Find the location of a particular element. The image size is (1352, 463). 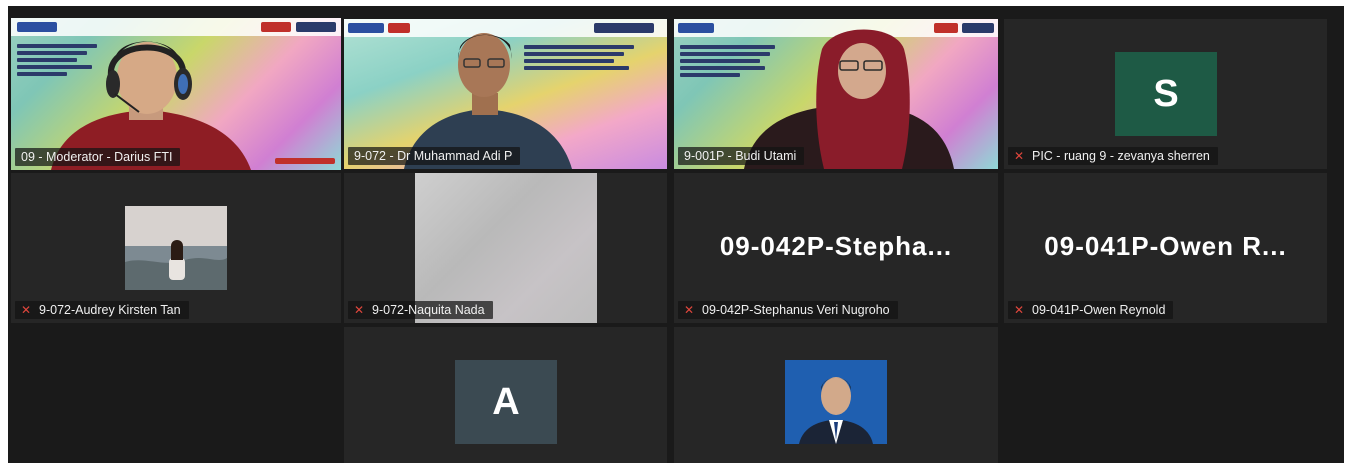

participant-tile-photo-user is located at coordinates (836, 395).